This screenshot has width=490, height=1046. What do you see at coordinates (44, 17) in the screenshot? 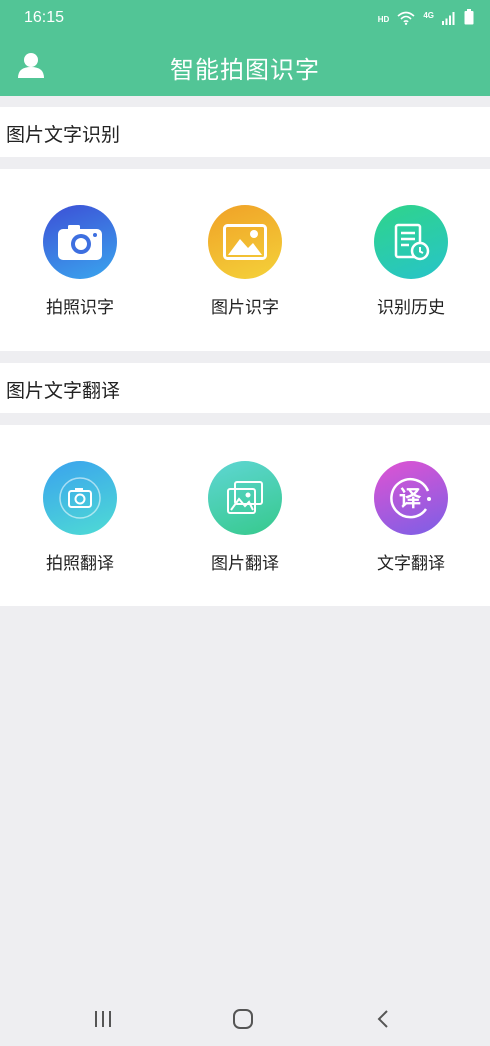
I see `status-time: 16:15` at bounding box center [44, 17].